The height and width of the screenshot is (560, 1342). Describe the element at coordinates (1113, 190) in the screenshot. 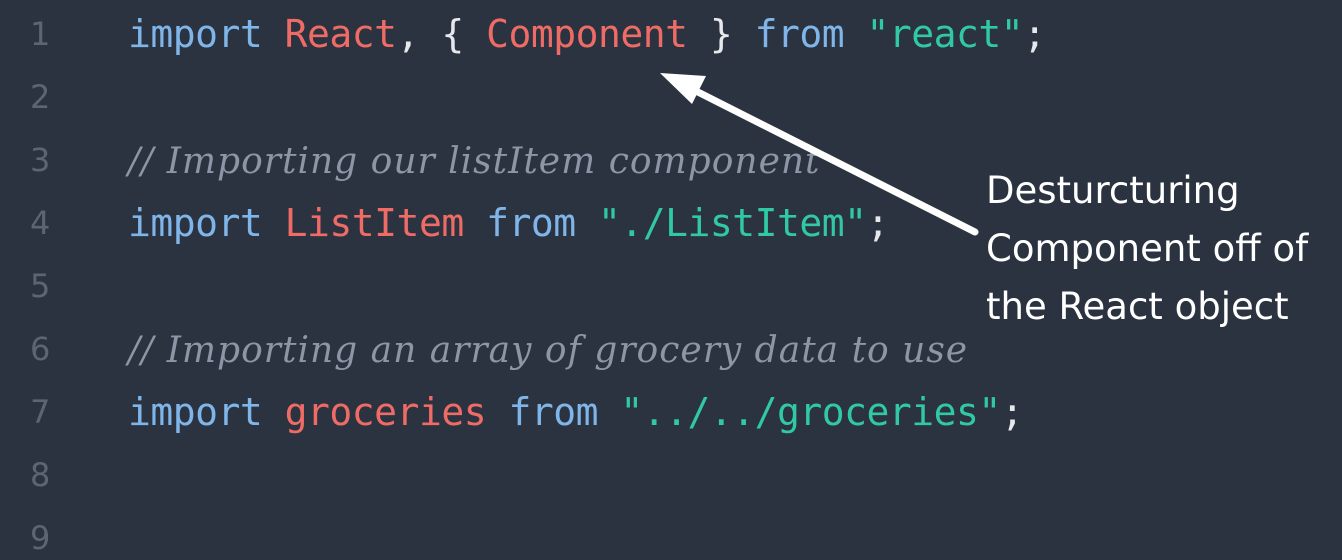

I see `annotation-line-1: Desturcturing` at that location.